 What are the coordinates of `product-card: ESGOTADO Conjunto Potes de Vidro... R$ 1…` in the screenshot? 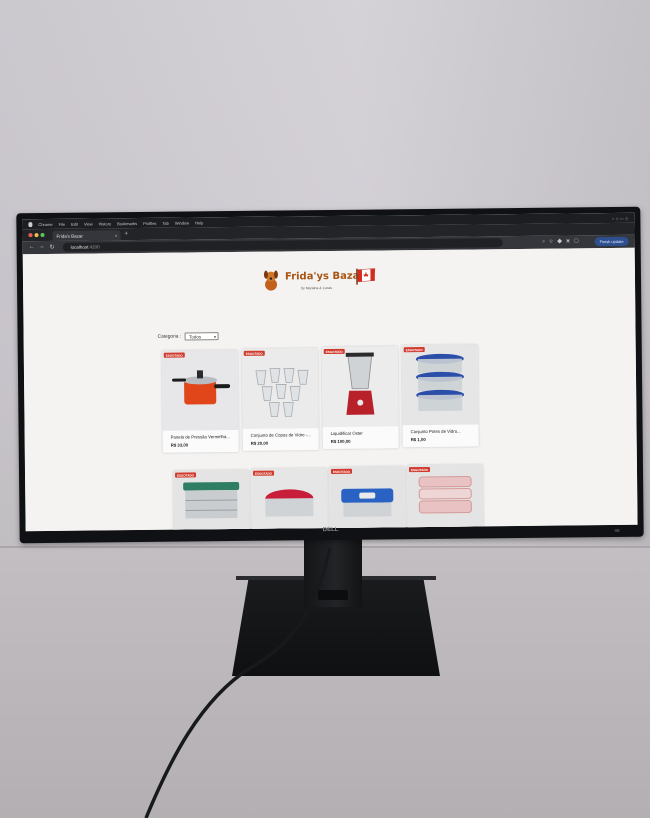 It's located at (440, 396).